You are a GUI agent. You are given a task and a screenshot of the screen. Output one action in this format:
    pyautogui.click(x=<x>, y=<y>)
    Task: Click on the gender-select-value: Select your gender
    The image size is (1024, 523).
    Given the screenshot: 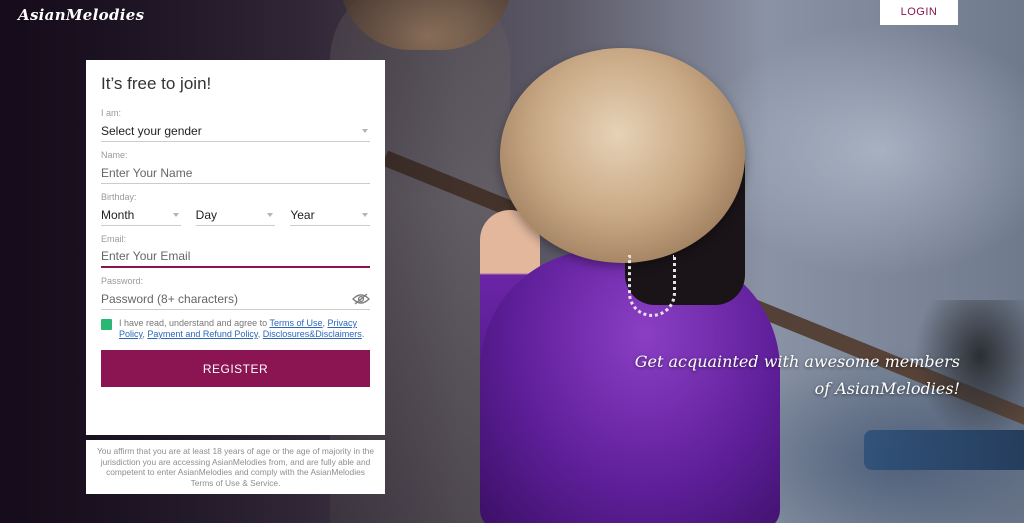 What is the action you would take?
    pyautogui.click(x=151, y=130)
    